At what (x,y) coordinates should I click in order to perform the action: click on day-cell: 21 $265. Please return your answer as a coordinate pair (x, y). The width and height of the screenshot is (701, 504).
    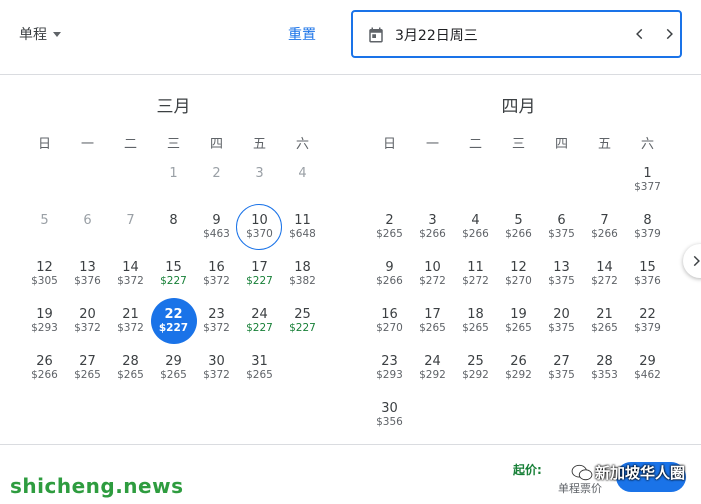
    Looking at the image, I should click on (604, 321).